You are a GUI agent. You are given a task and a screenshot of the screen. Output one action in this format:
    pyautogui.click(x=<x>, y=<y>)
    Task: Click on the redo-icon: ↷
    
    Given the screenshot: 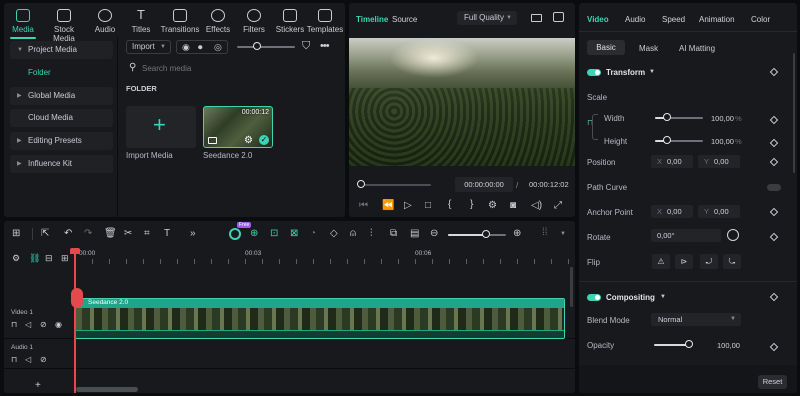 What is the action you would take?
    pyautogui.click(x=88, y=234)
    